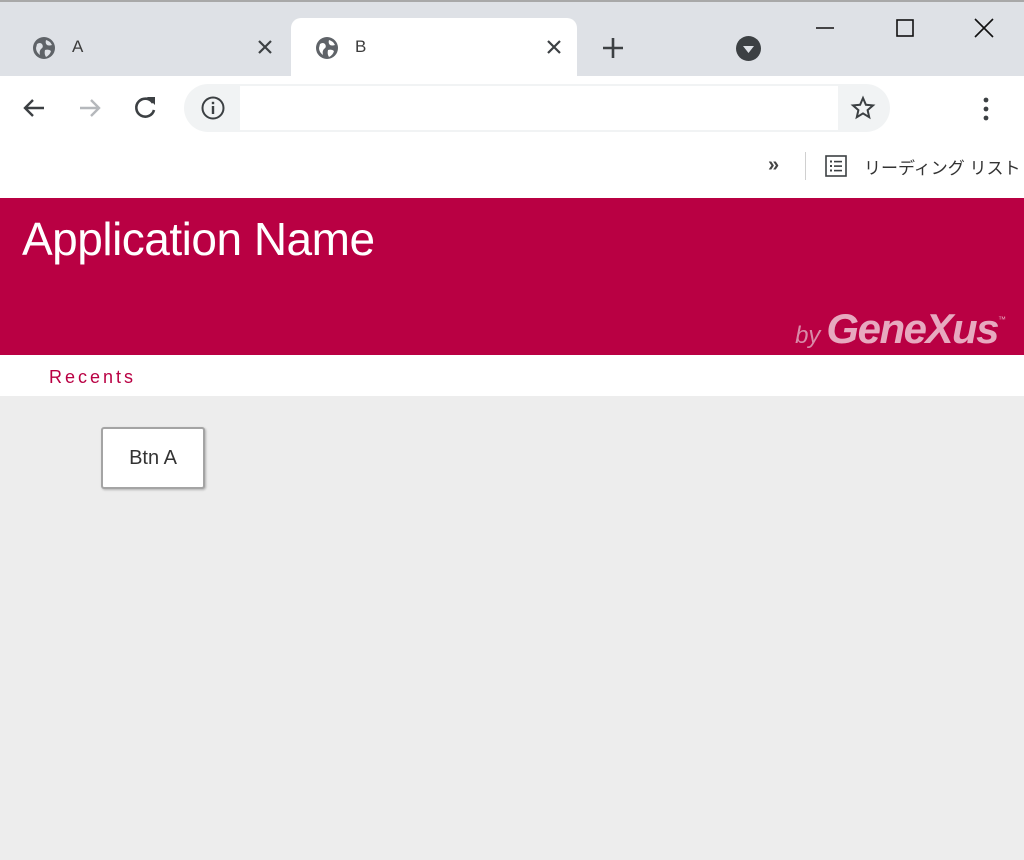  I want to click on address-bar, so click(537, 108).